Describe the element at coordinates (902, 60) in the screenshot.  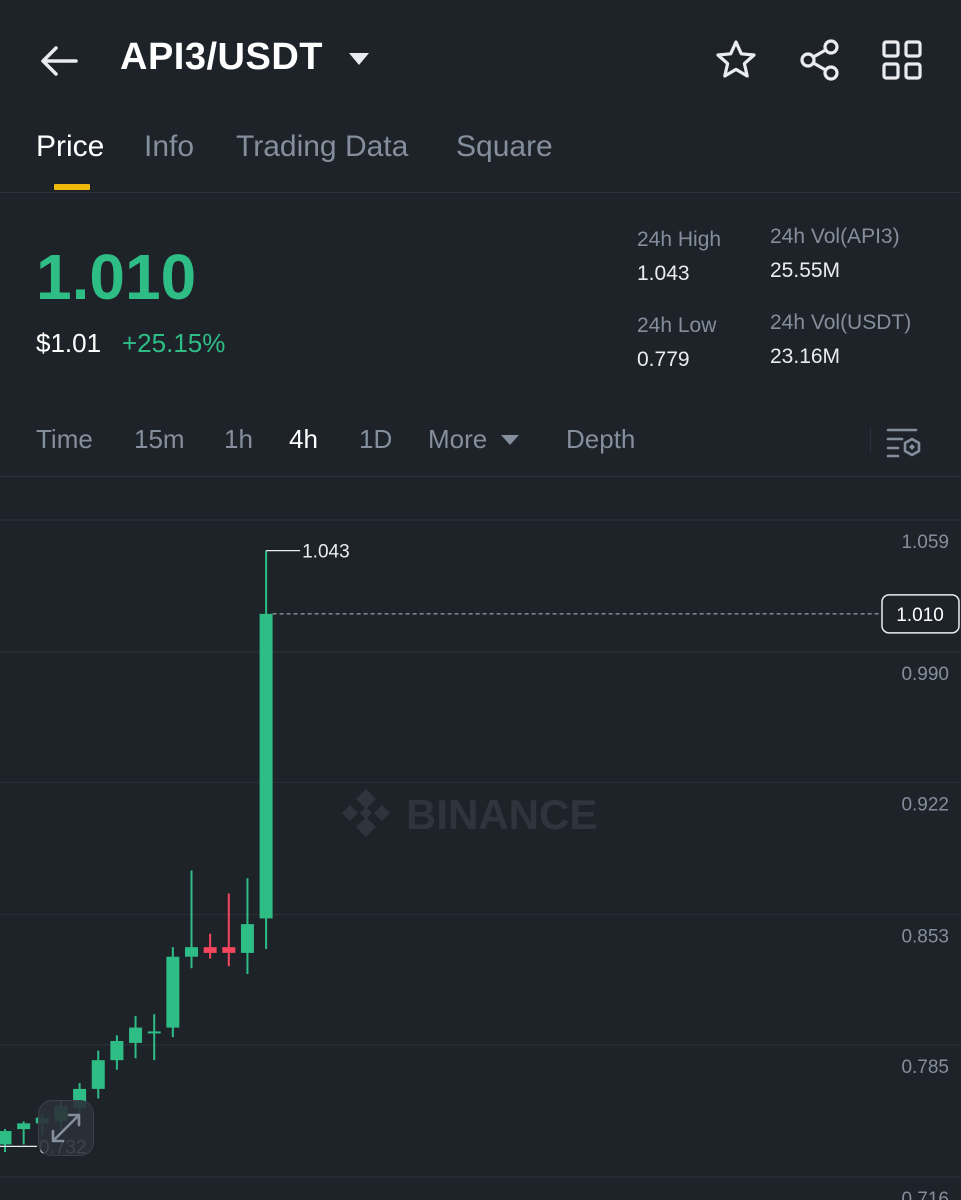
I see `grid-icon` at that location.